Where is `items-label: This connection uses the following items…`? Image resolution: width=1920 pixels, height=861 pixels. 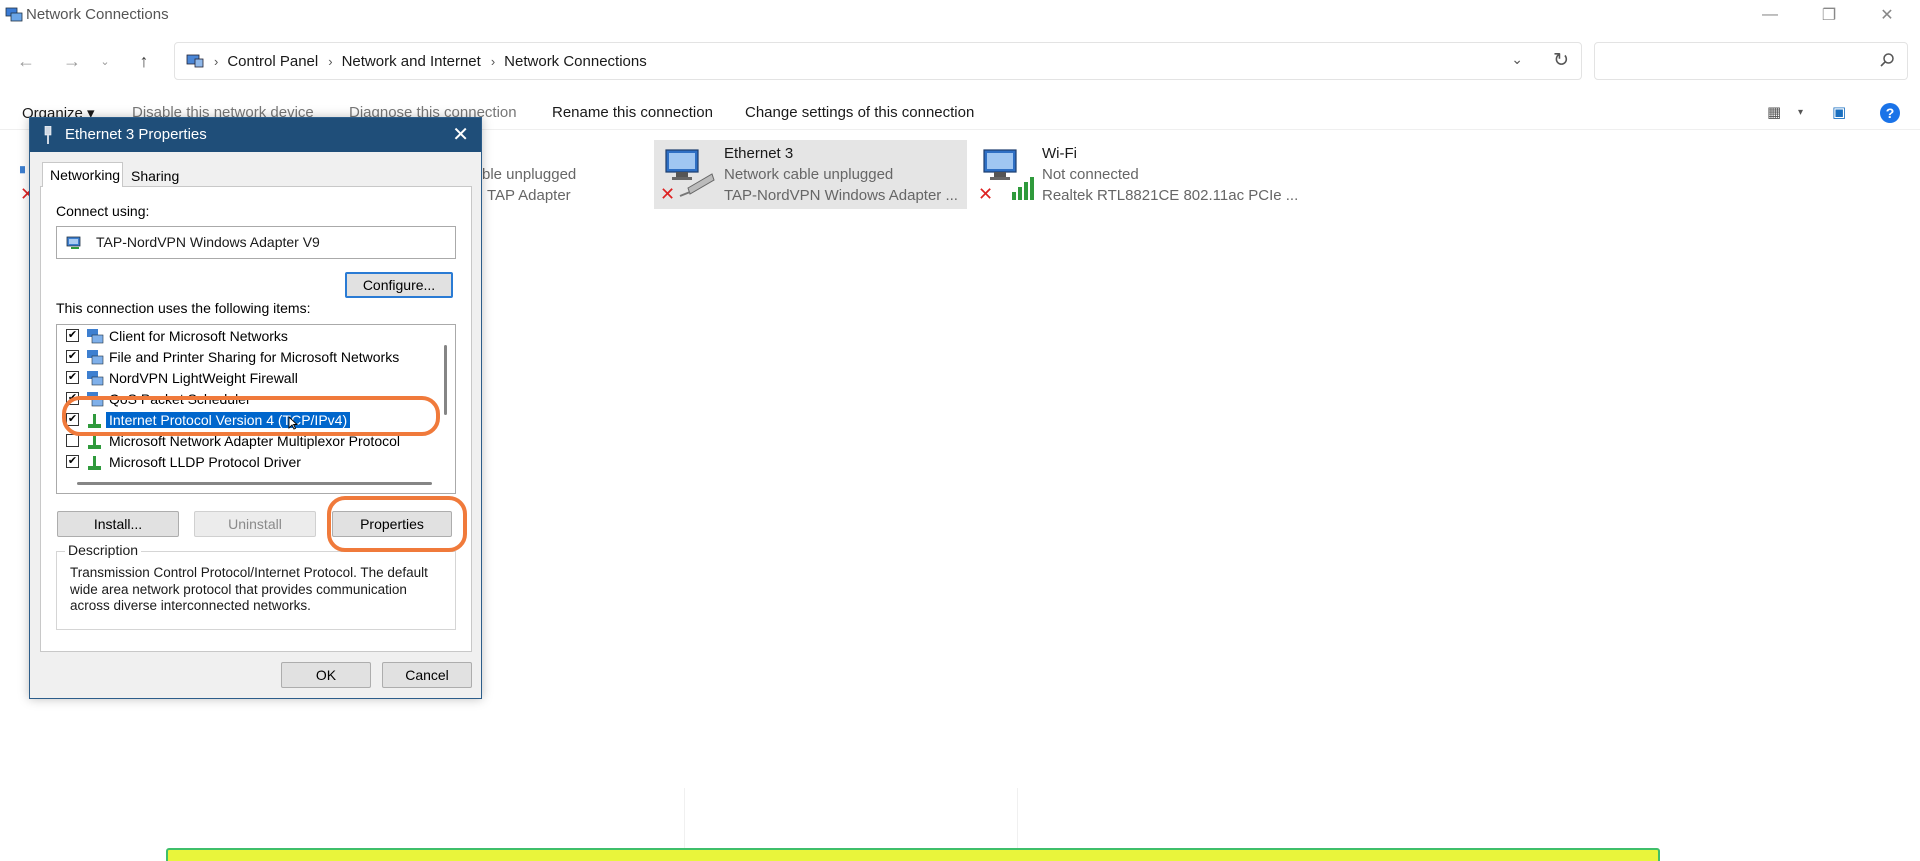 items-label: This connection uses the following items… is located at coordinates (183, 308).